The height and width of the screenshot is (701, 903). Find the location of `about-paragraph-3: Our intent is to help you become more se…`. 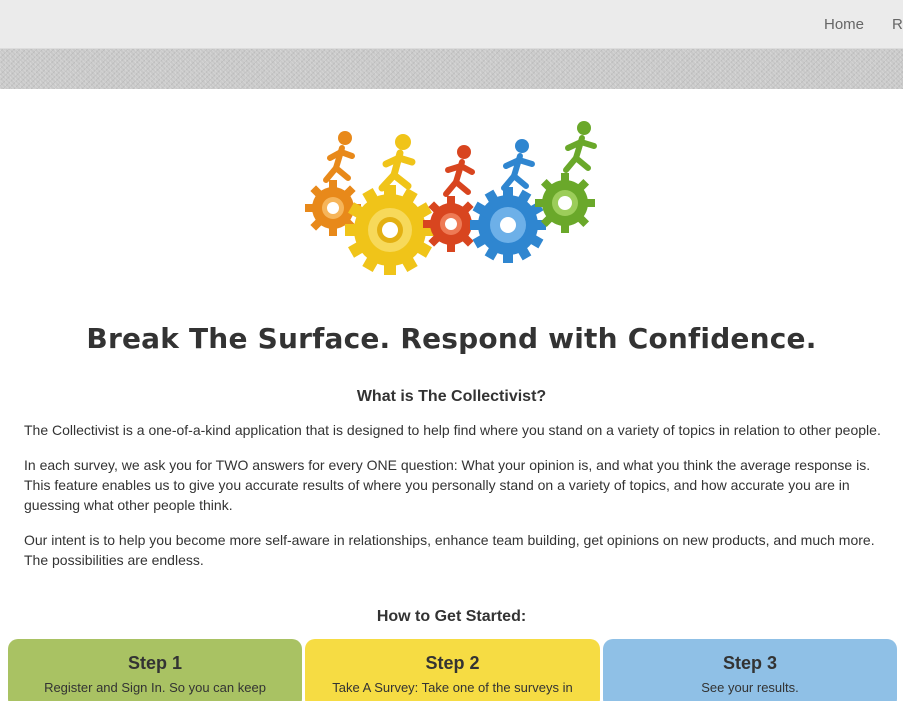

about-paragraph-3: Our intent is to help you become more se… is located at coordinates (449, 550).